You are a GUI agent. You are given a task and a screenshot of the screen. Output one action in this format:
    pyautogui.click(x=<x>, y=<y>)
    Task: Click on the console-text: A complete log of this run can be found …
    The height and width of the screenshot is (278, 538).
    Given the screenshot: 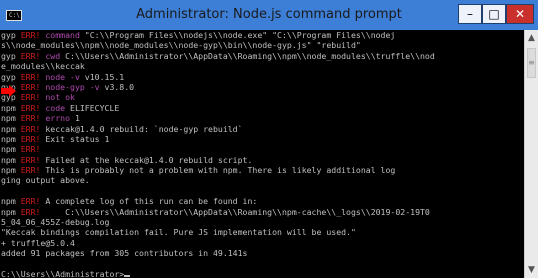 What is the action you would take?
    pyautogui.click(x=149, y=201)
    